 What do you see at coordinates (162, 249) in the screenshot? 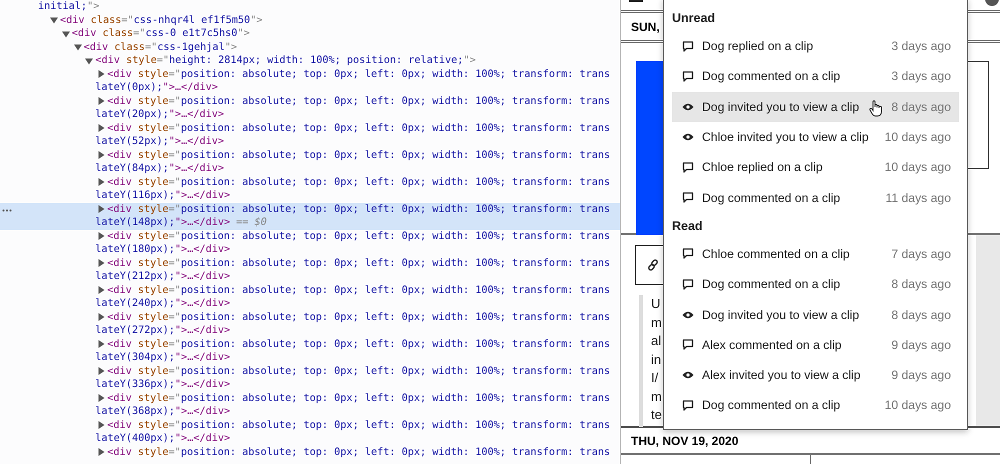
I see `code-line: lateY(180px);">…</div>` at bounding box center [162, 249].